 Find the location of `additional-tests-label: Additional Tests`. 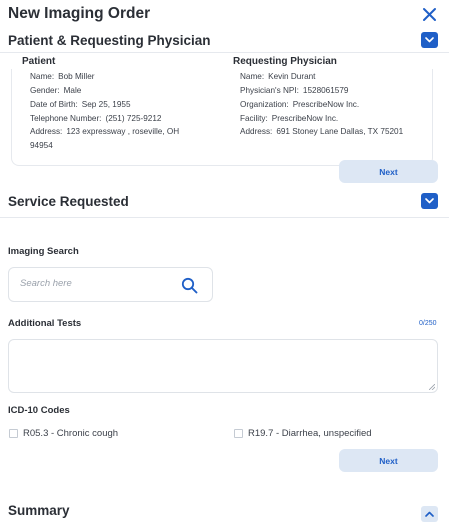

additional-tests-label: Additional Tests is located at coordinates (45, 323).